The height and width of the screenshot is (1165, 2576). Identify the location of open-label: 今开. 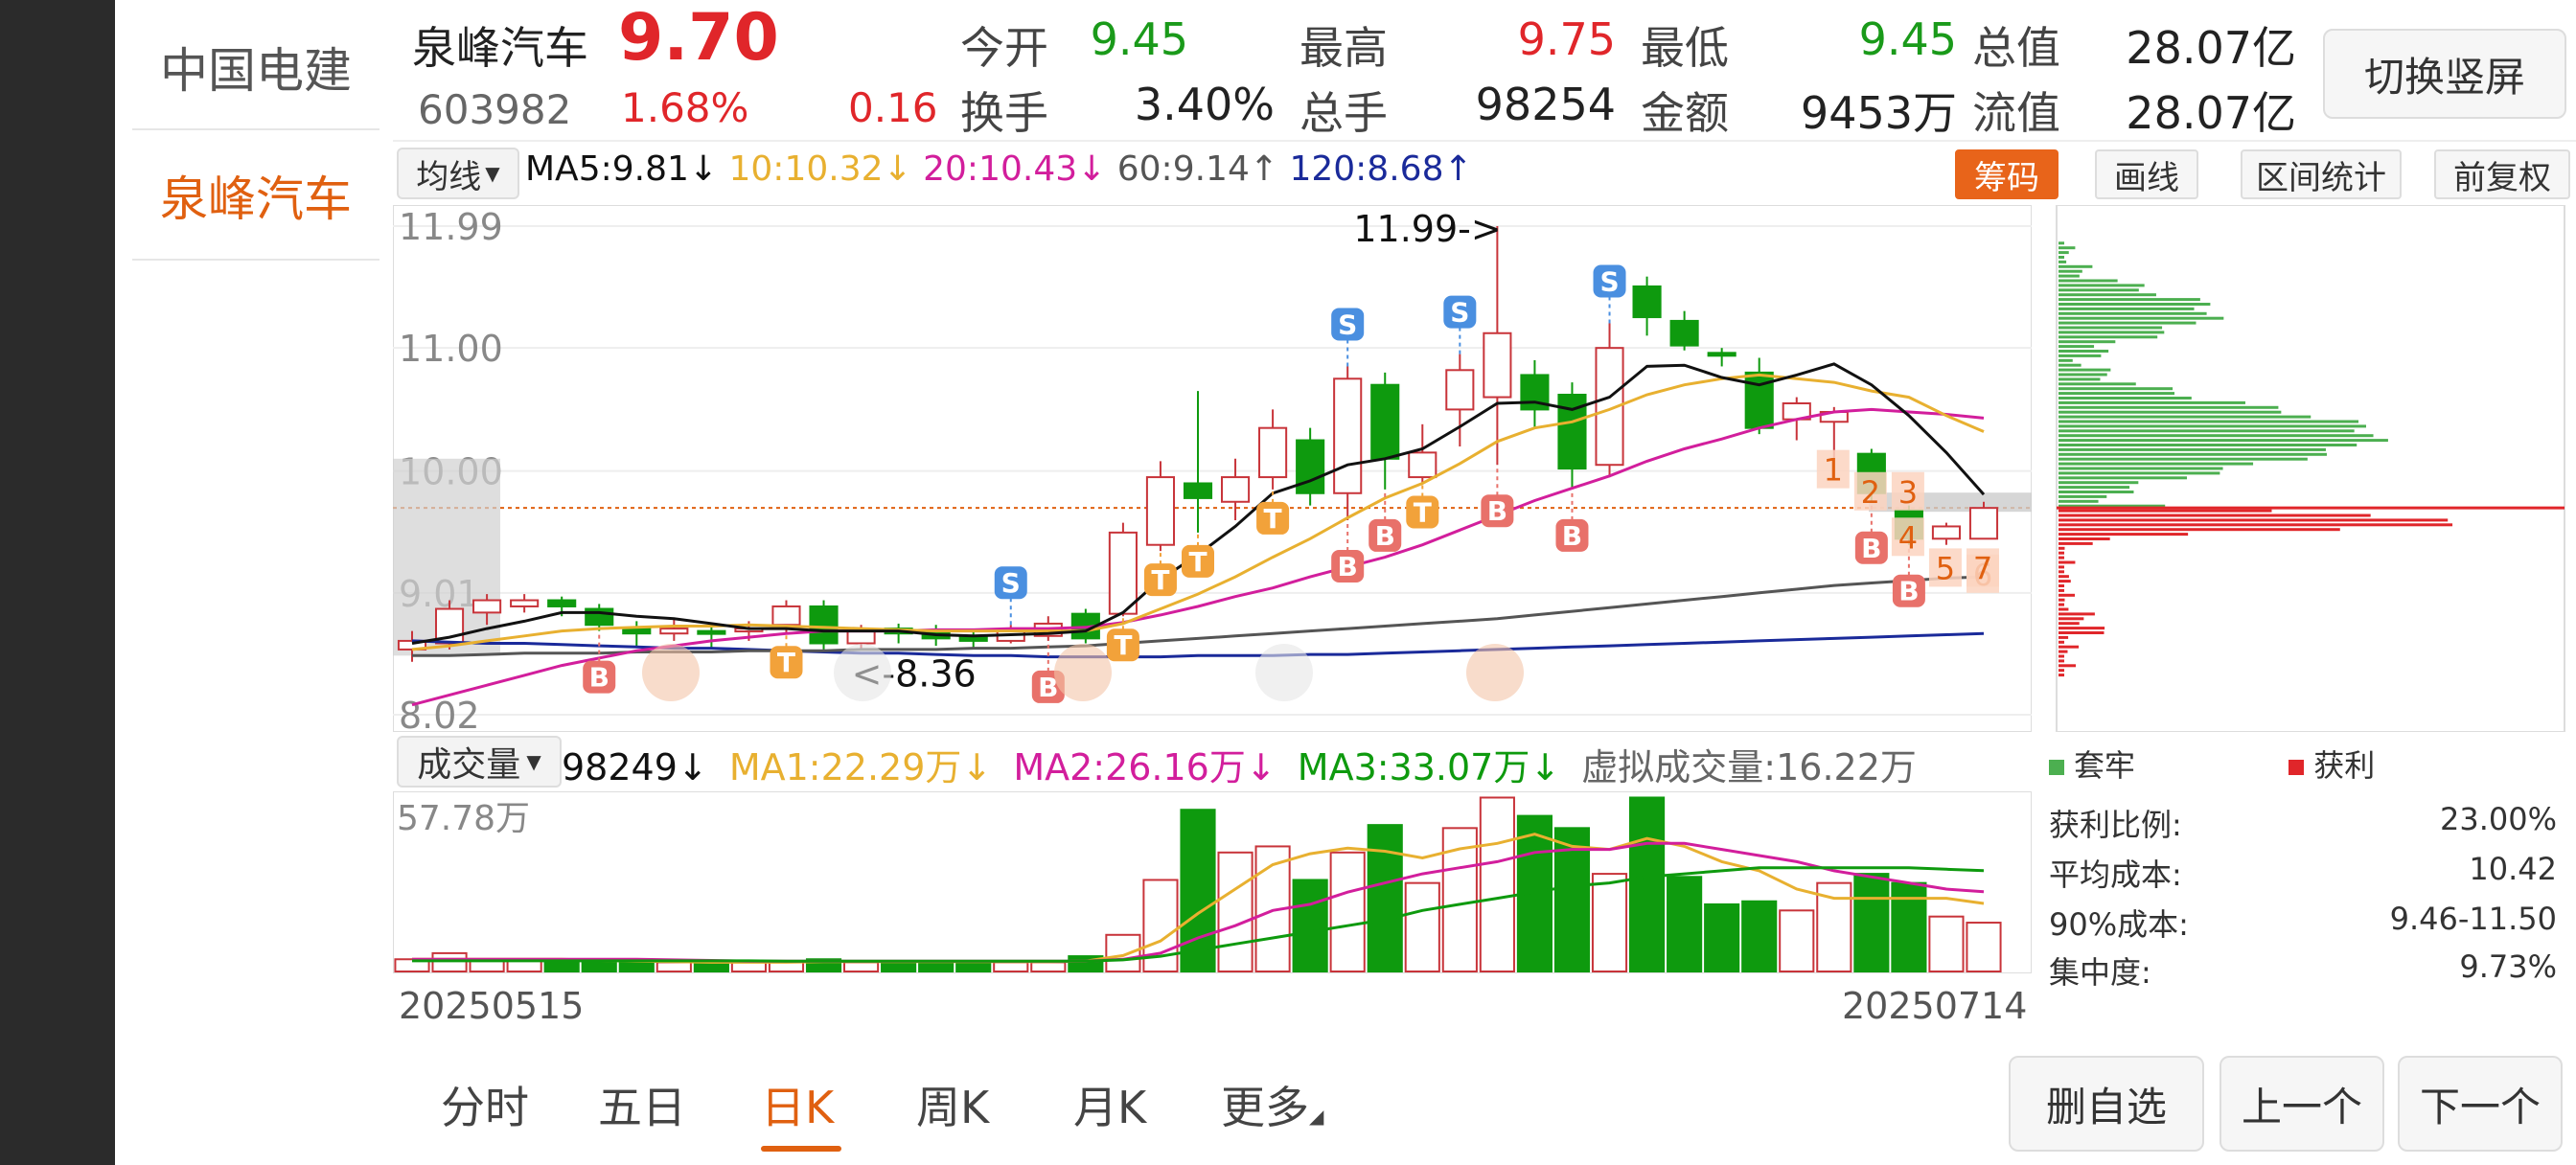
(1004, 48).